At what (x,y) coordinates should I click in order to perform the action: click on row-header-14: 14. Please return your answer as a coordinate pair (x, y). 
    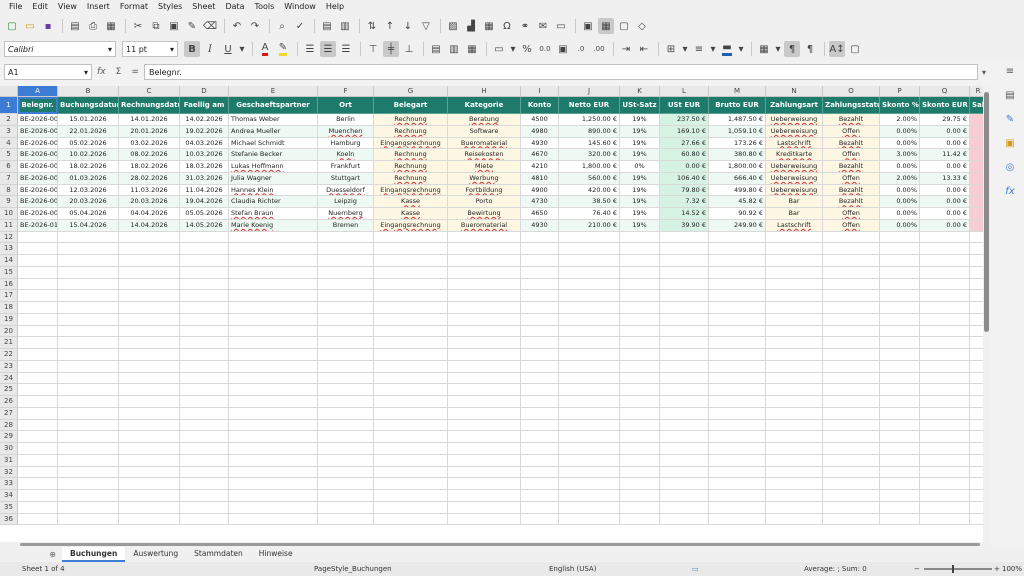
    Looking at the image, I should click on (9, 261).